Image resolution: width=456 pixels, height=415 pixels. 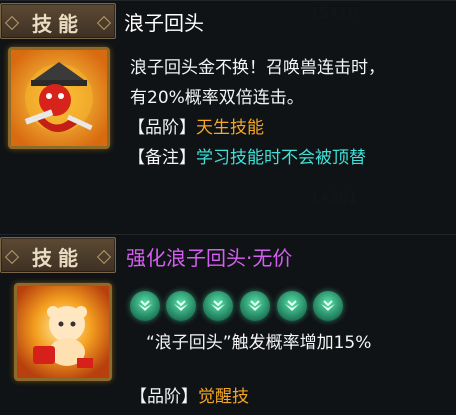 I want to click on awakening-effect-text: “浪子回头”触发概率增加15%, so click(x=259, y=343).